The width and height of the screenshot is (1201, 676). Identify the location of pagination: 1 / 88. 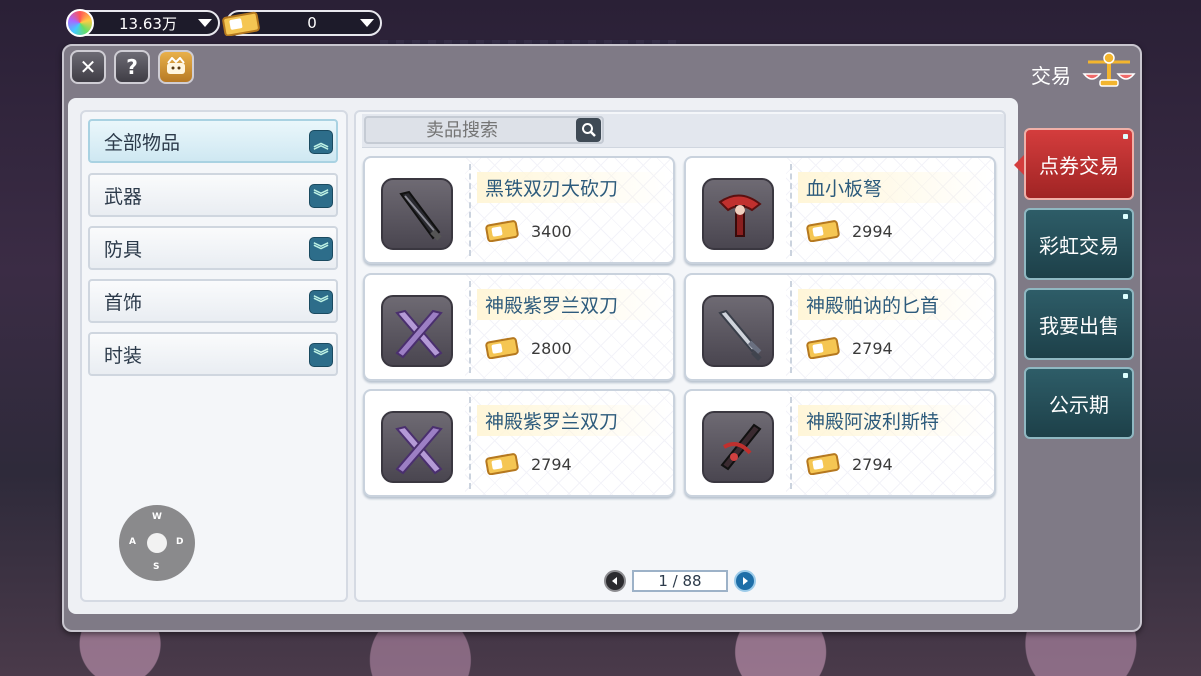
(680, 581).